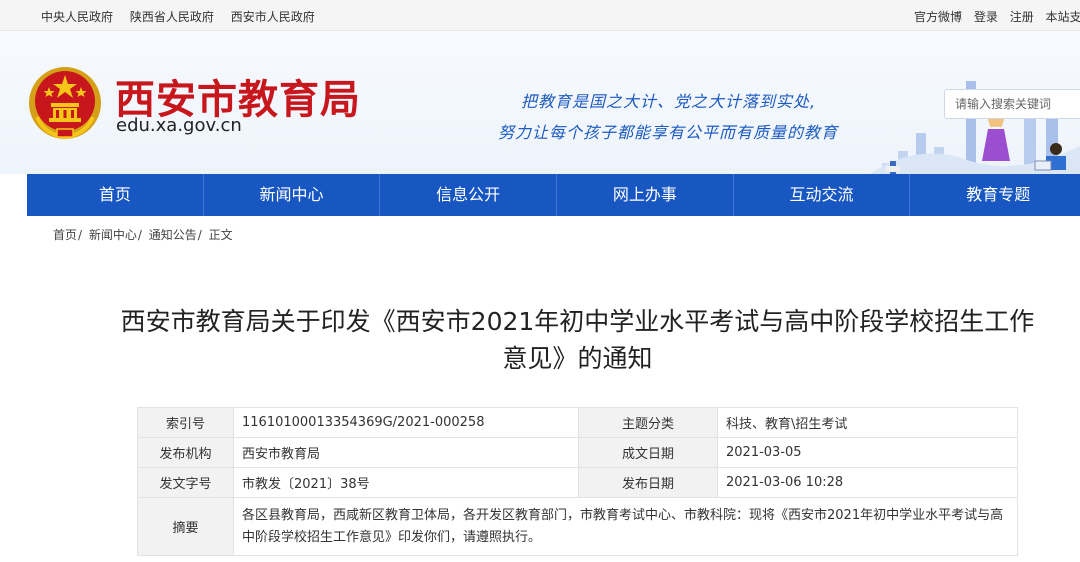  Describe the element at coordinates (469, 195) in the screenshot. I see `nav-item-info-disclosure: 信息公开` at that location.